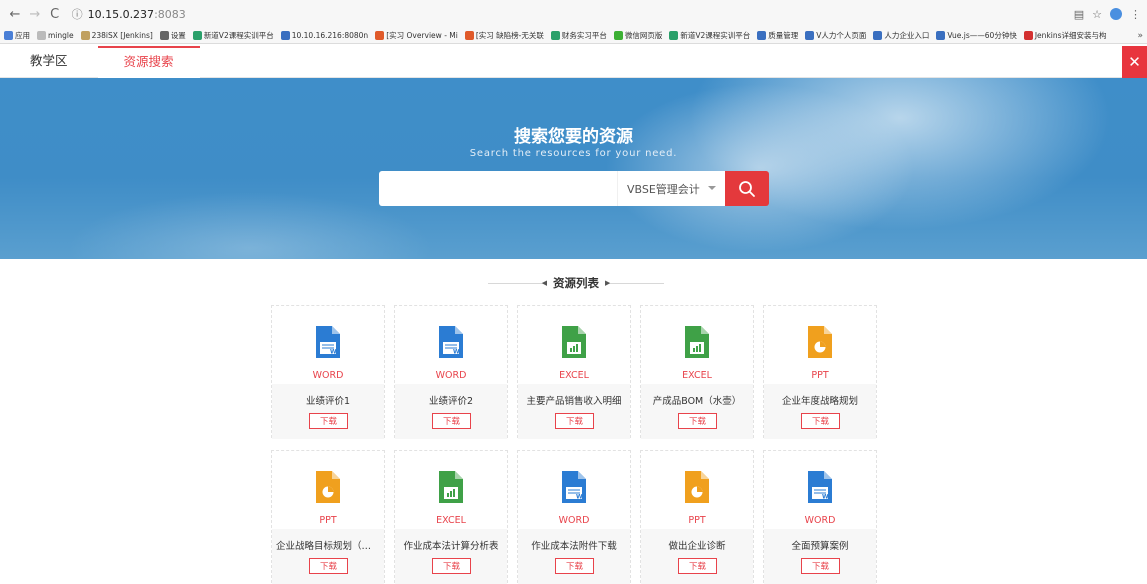  I want to click on bookmark-label: Vue.js——60分钟快, so click(982, 35).